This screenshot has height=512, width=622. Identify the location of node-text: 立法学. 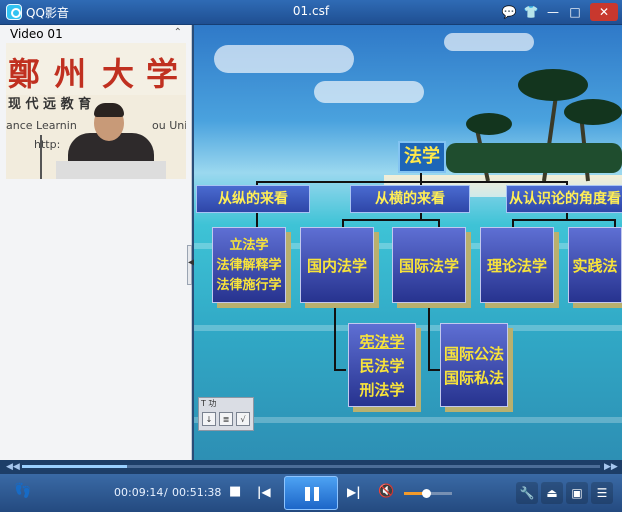
(249, 245).